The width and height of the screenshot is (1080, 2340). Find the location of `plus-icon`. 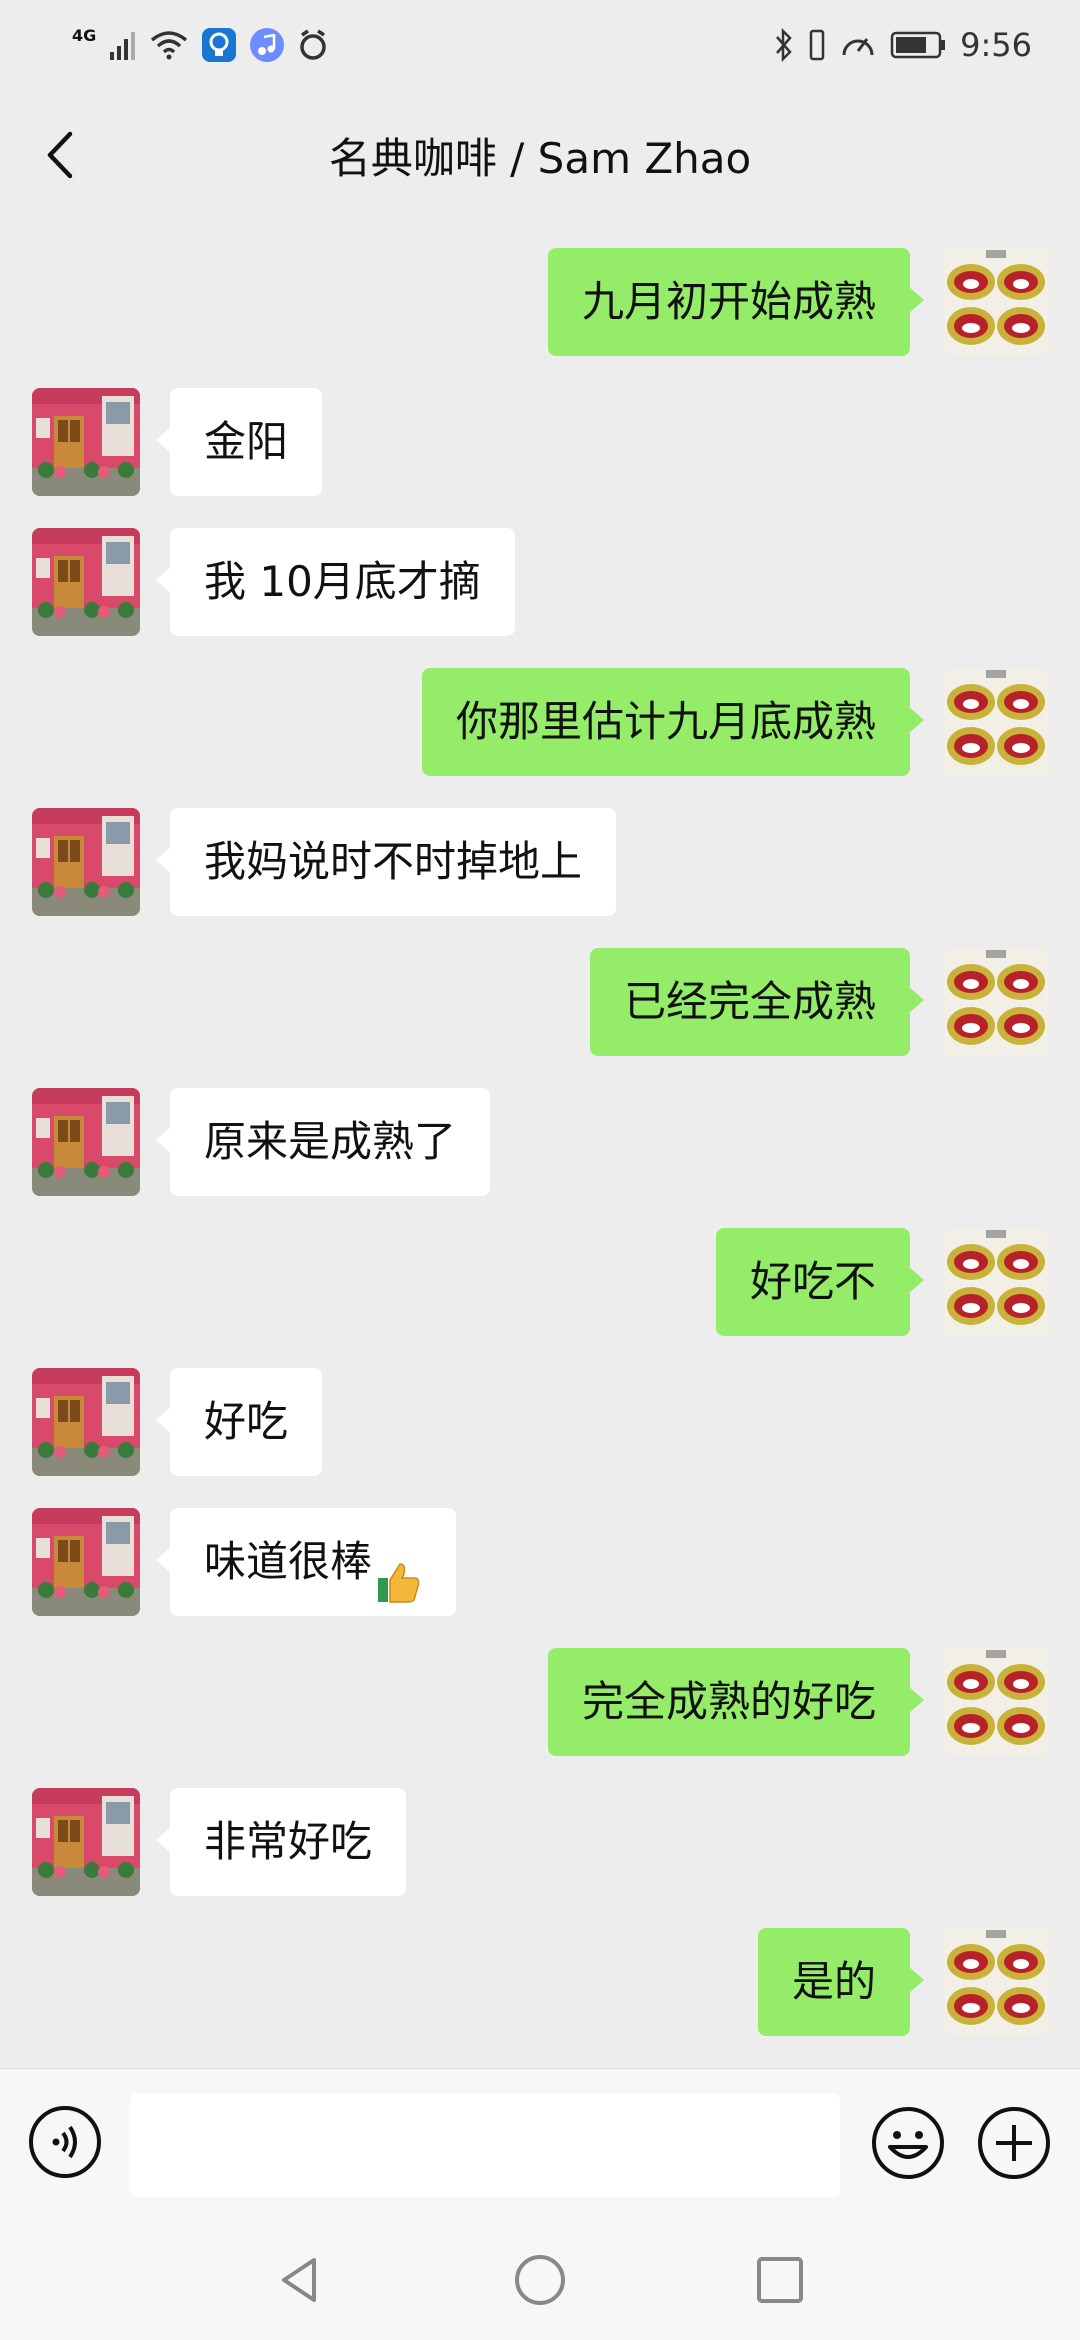

plus-icon is located at coordinates (1014, 2143).